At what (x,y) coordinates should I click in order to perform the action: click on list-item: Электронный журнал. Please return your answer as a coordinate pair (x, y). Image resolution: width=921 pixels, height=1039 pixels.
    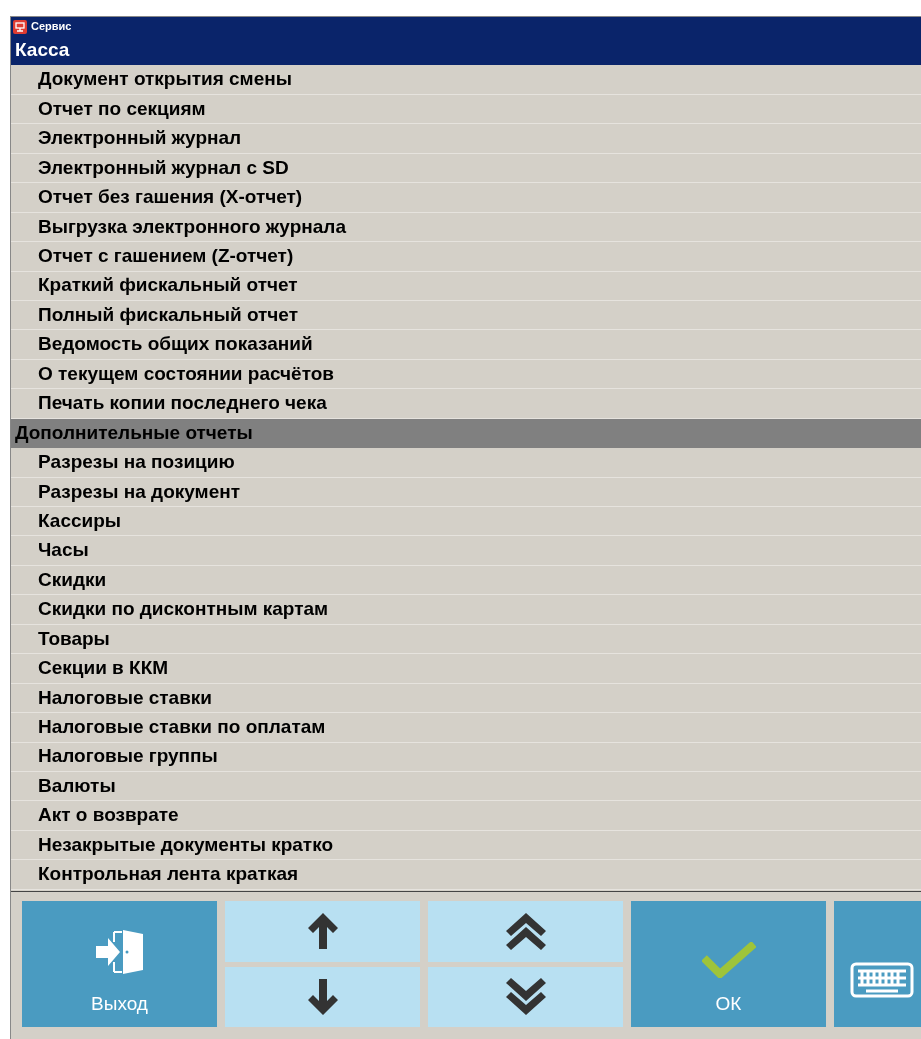
    Looking at the image, I should click on (466, 139).